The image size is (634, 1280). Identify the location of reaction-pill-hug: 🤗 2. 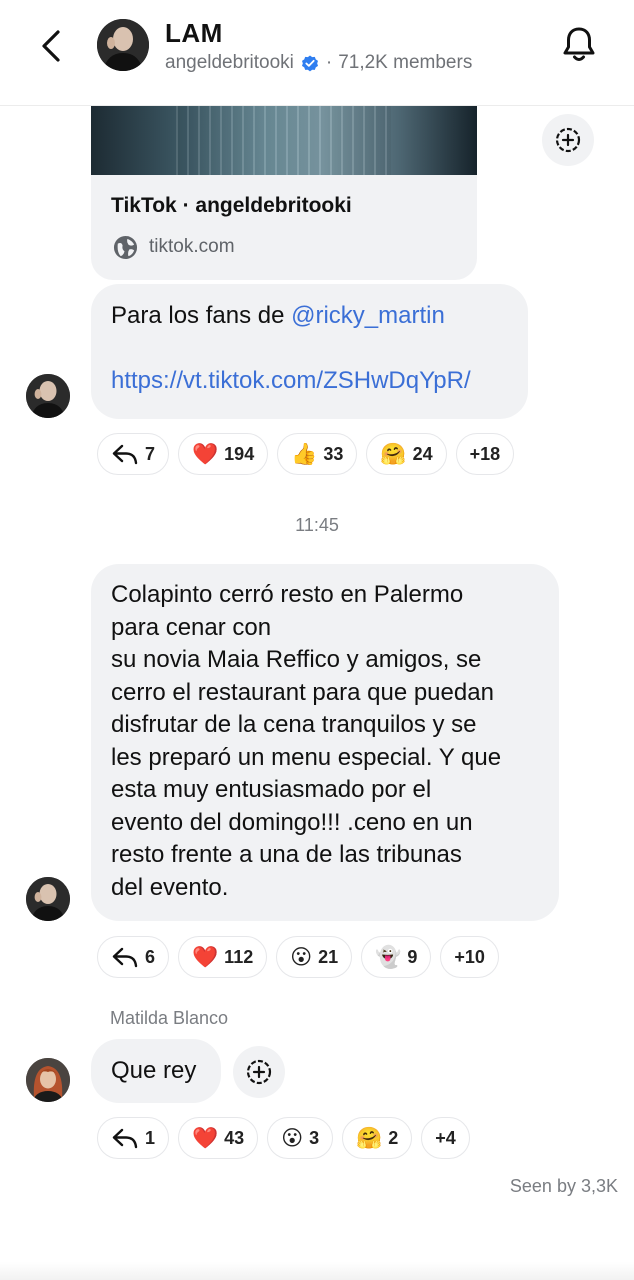
(377, 1138).